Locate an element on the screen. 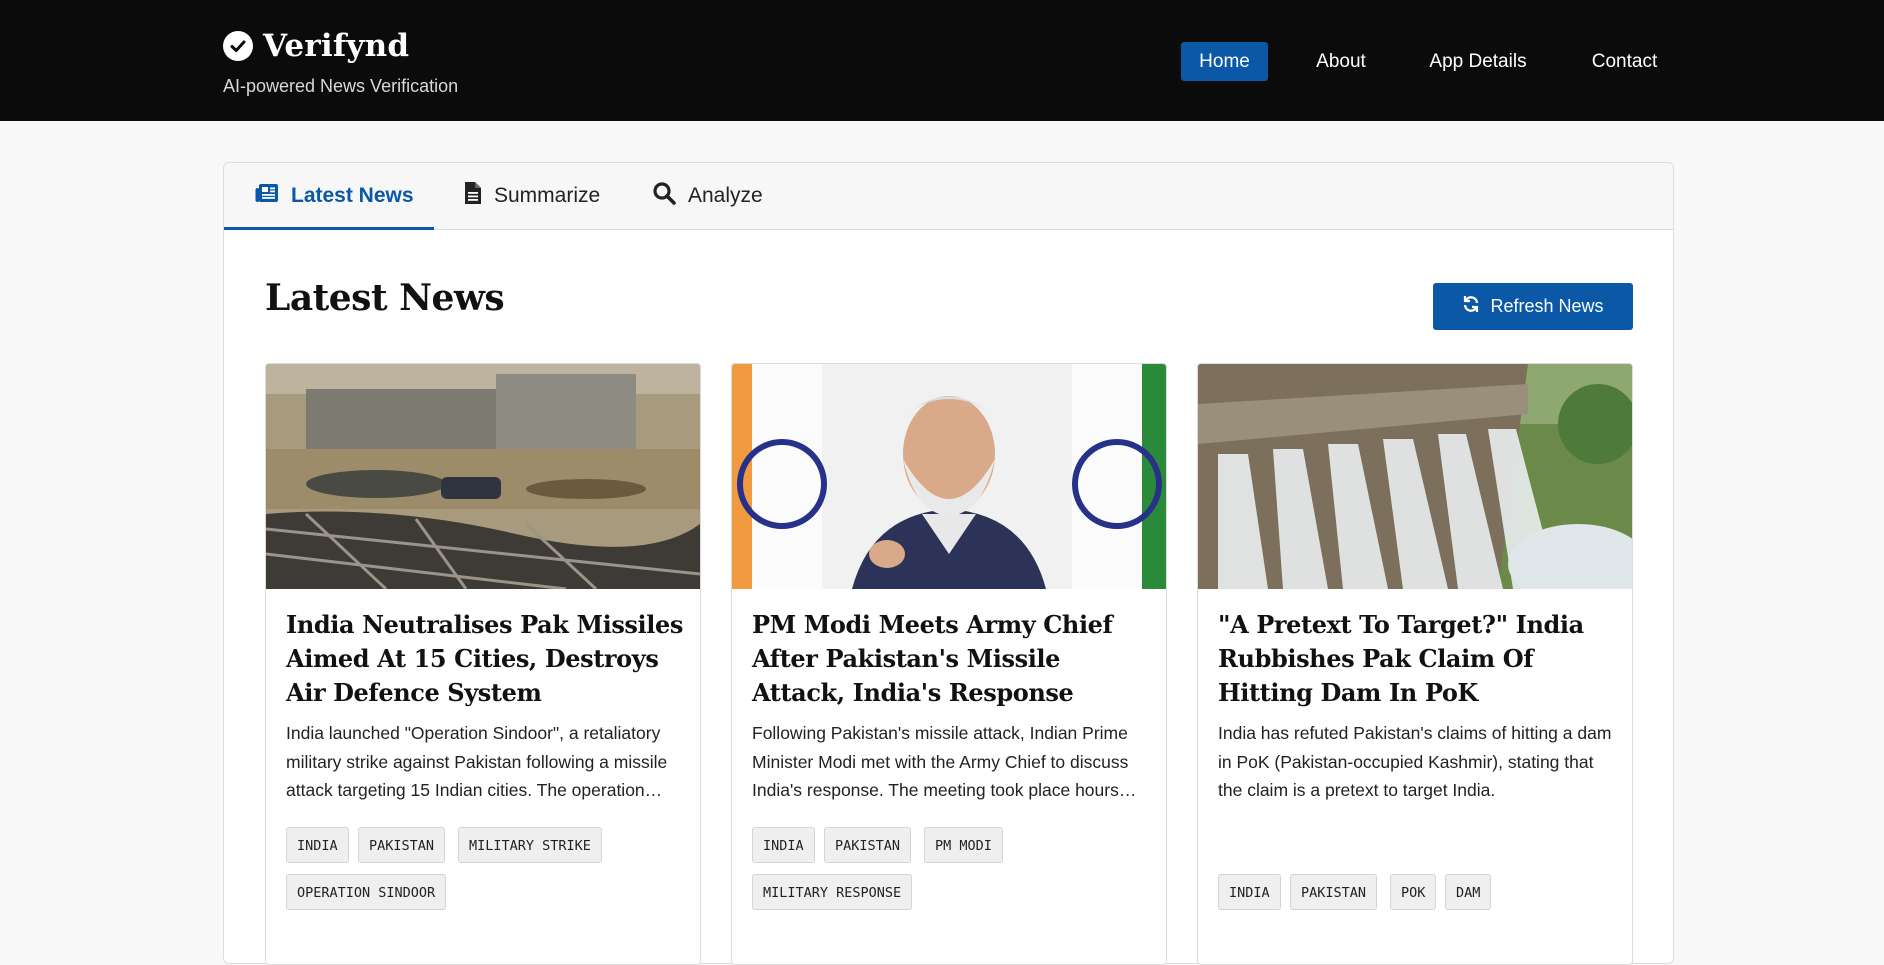 Image resolution: width=1884 pixels, height=965 pixels. tag: MILITARY RESPONSE is located at coordinates (832, 892).